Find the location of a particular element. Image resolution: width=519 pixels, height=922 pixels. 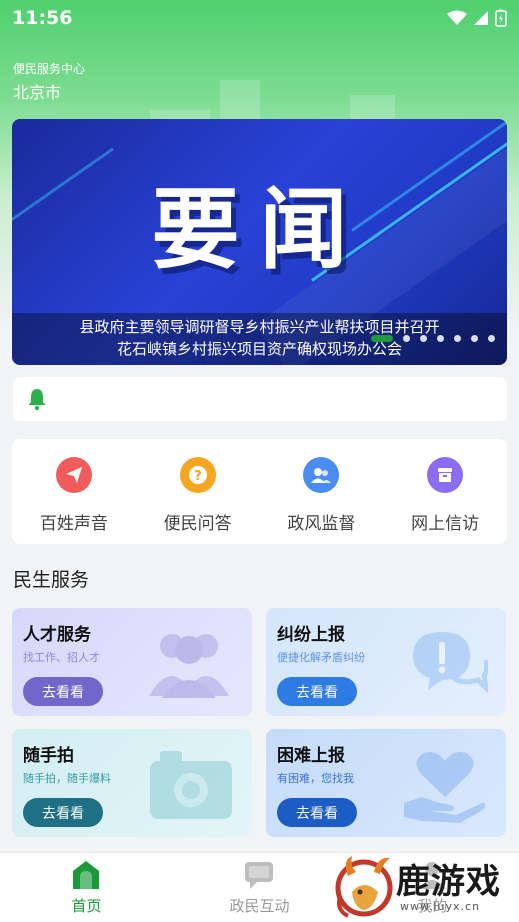

status-bar: 11:56 is located at coordinates (259, 18).